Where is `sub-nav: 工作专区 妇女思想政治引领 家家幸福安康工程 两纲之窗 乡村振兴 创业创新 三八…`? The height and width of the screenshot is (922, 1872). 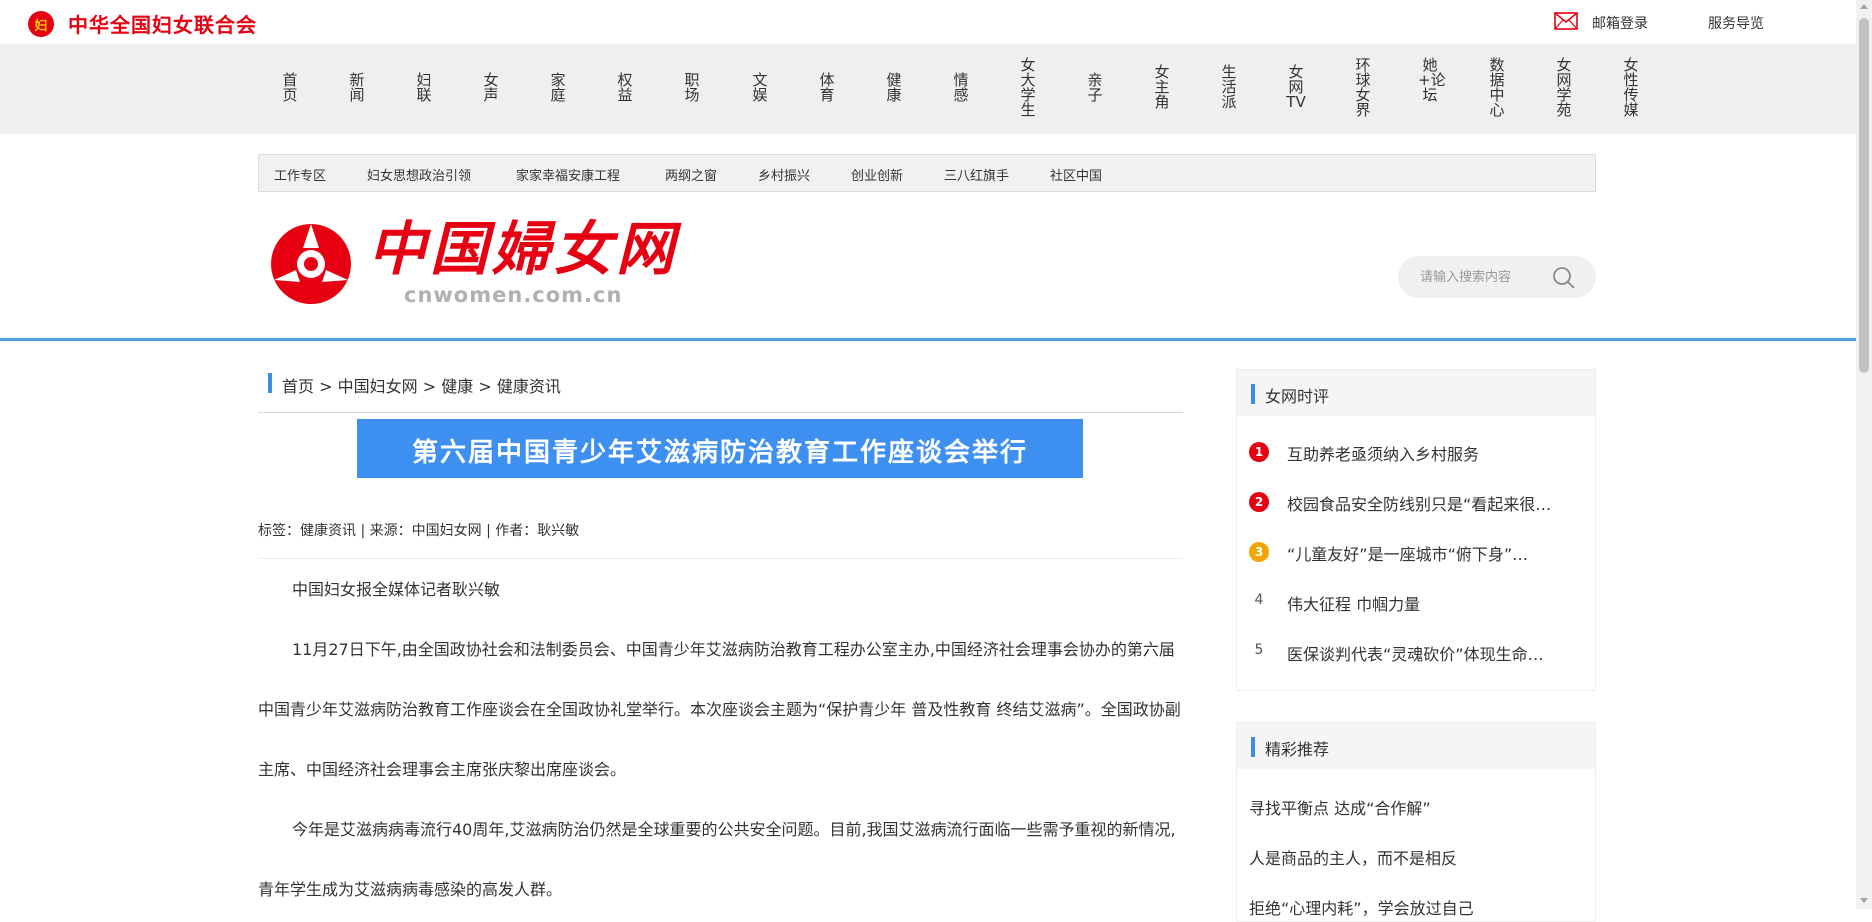 sub-nav: 工作专区 妇女思想政治引领 家家幸福安康工程 两纲之窗 乡村振兴 创业创新 三八… is located at coordinates (927, 173).